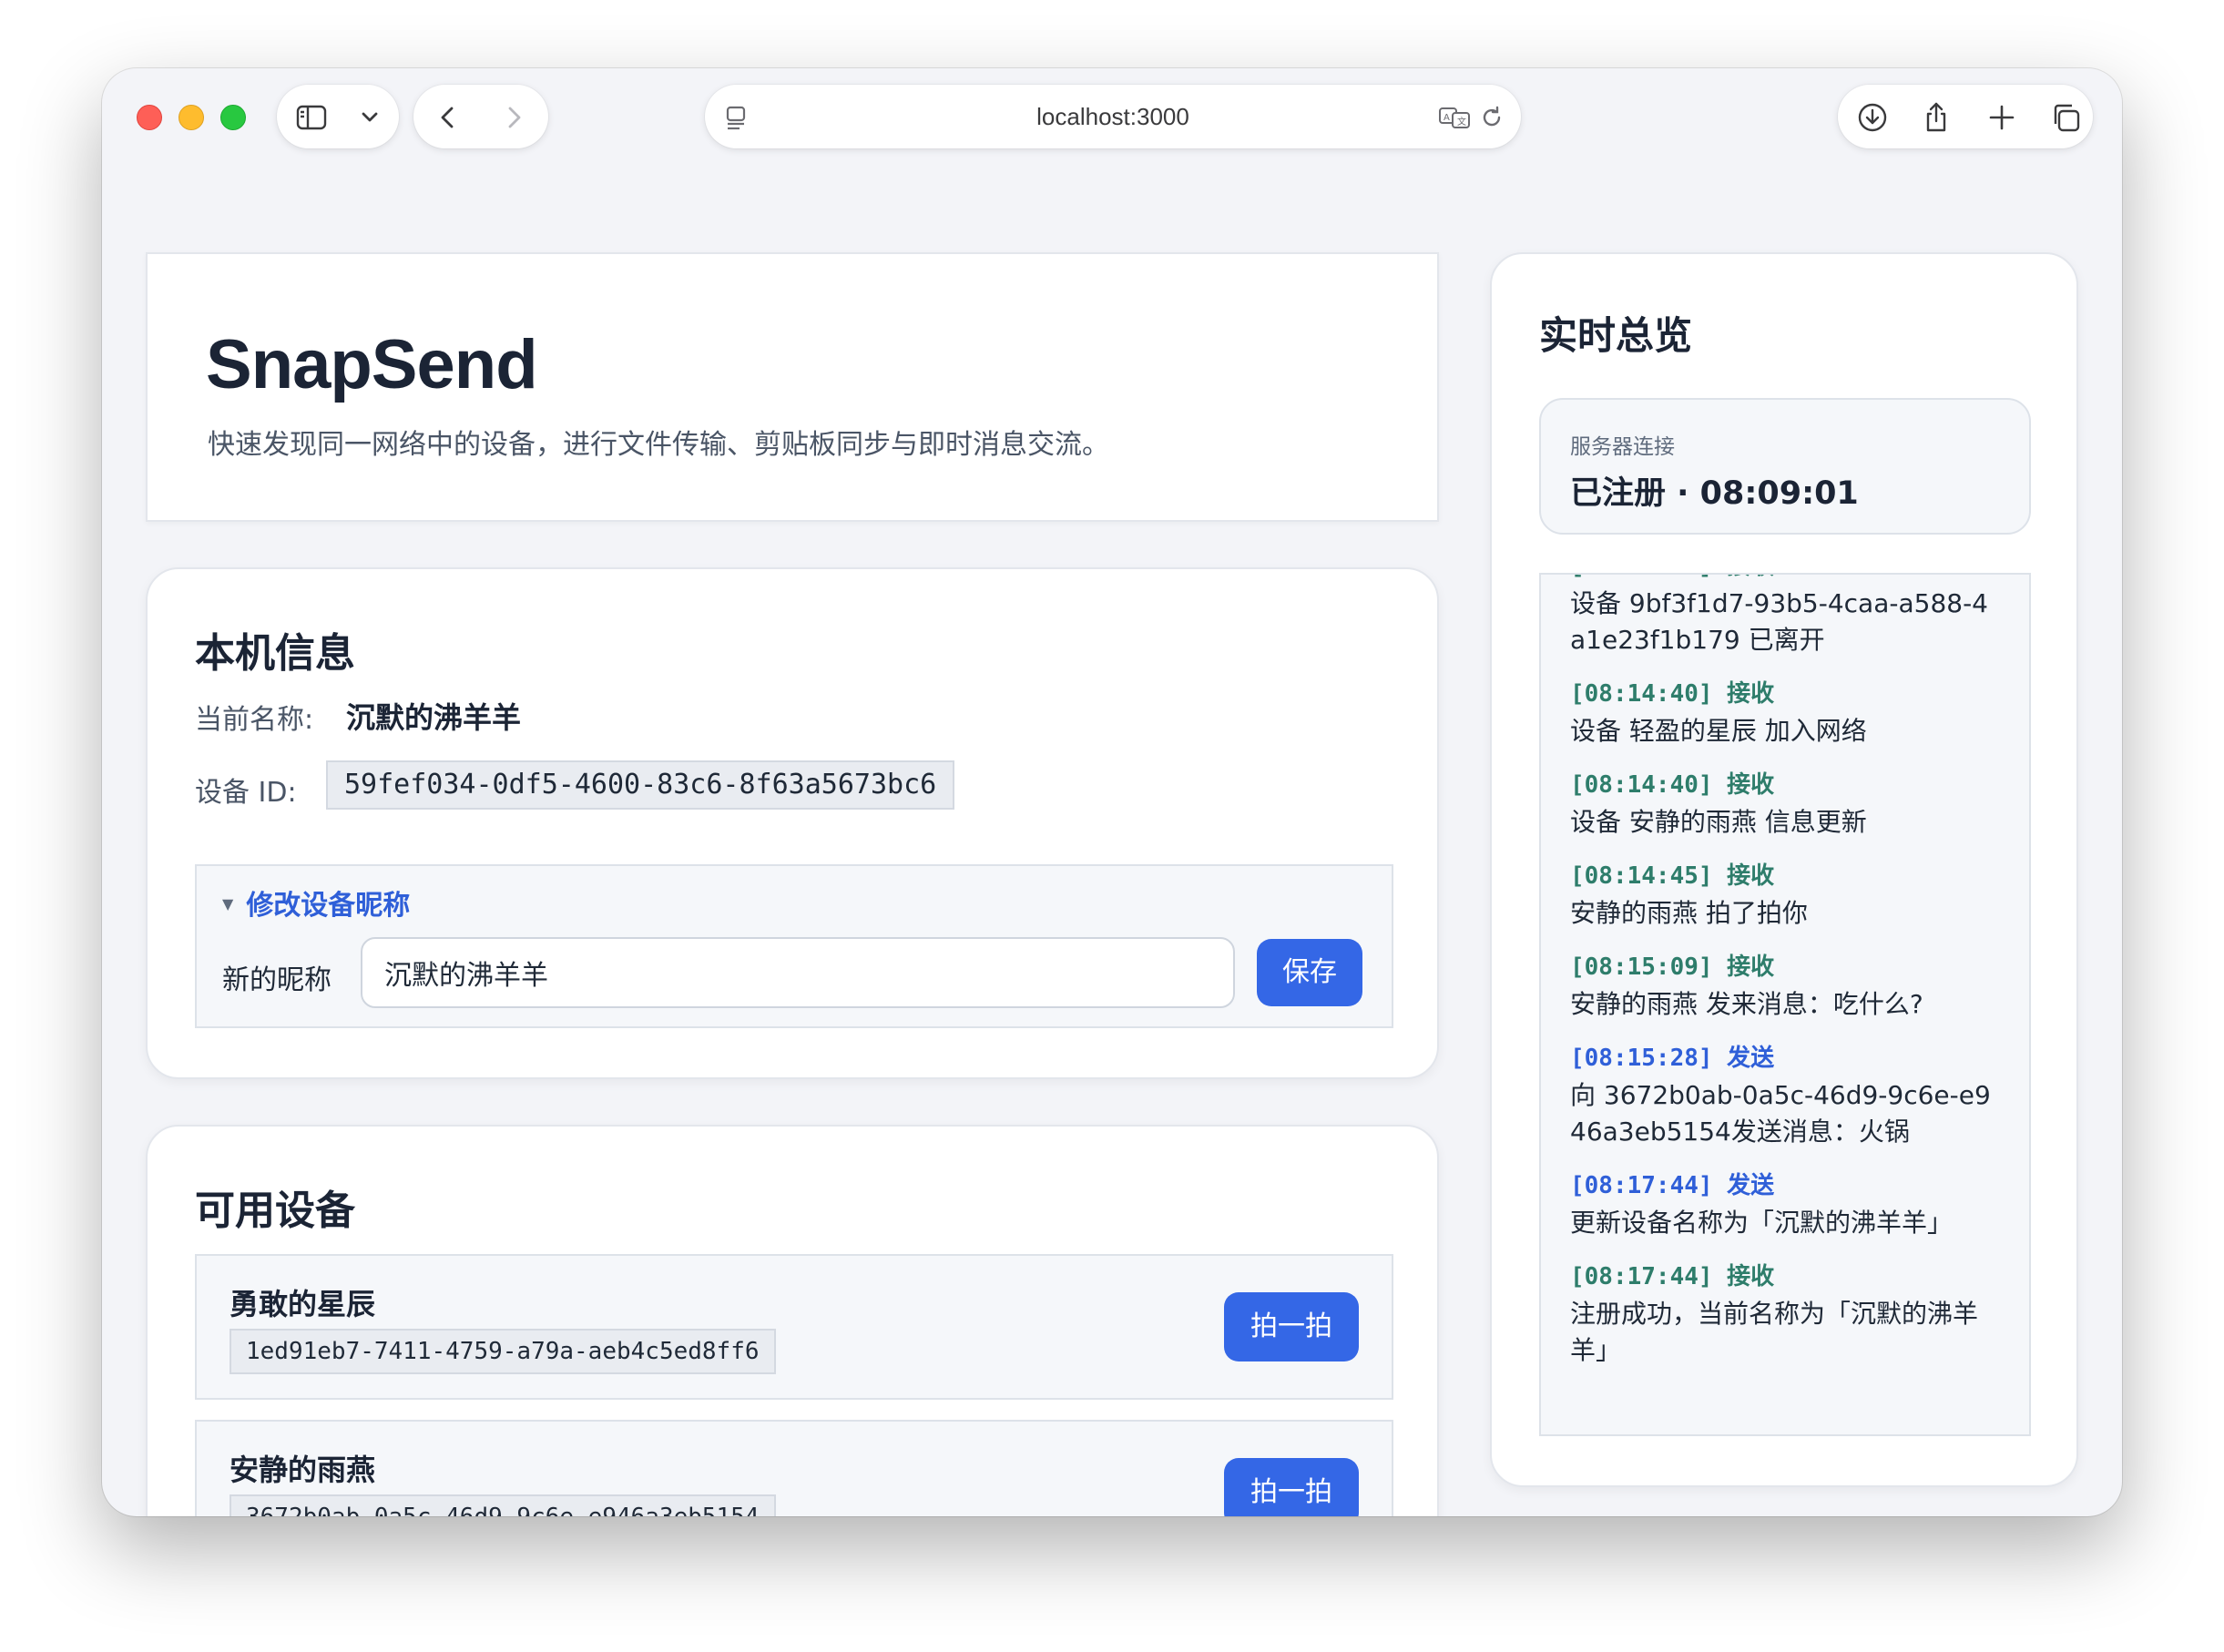  I want to click on sidebar-toggle-group, so click(338, 116).